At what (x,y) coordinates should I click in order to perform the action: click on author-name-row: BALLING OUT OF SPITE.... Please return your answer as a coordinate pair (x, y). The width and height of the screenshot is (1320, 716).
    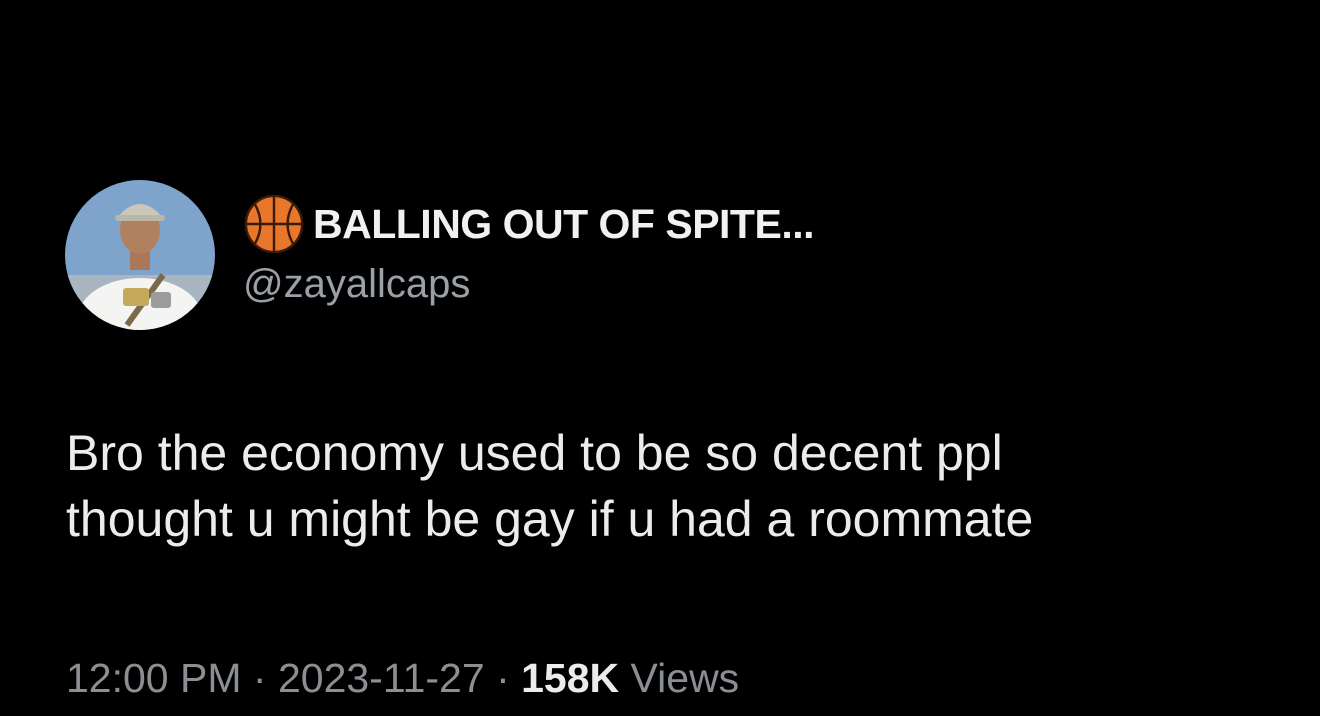
    Looking at the image, I should click on (529, 224).